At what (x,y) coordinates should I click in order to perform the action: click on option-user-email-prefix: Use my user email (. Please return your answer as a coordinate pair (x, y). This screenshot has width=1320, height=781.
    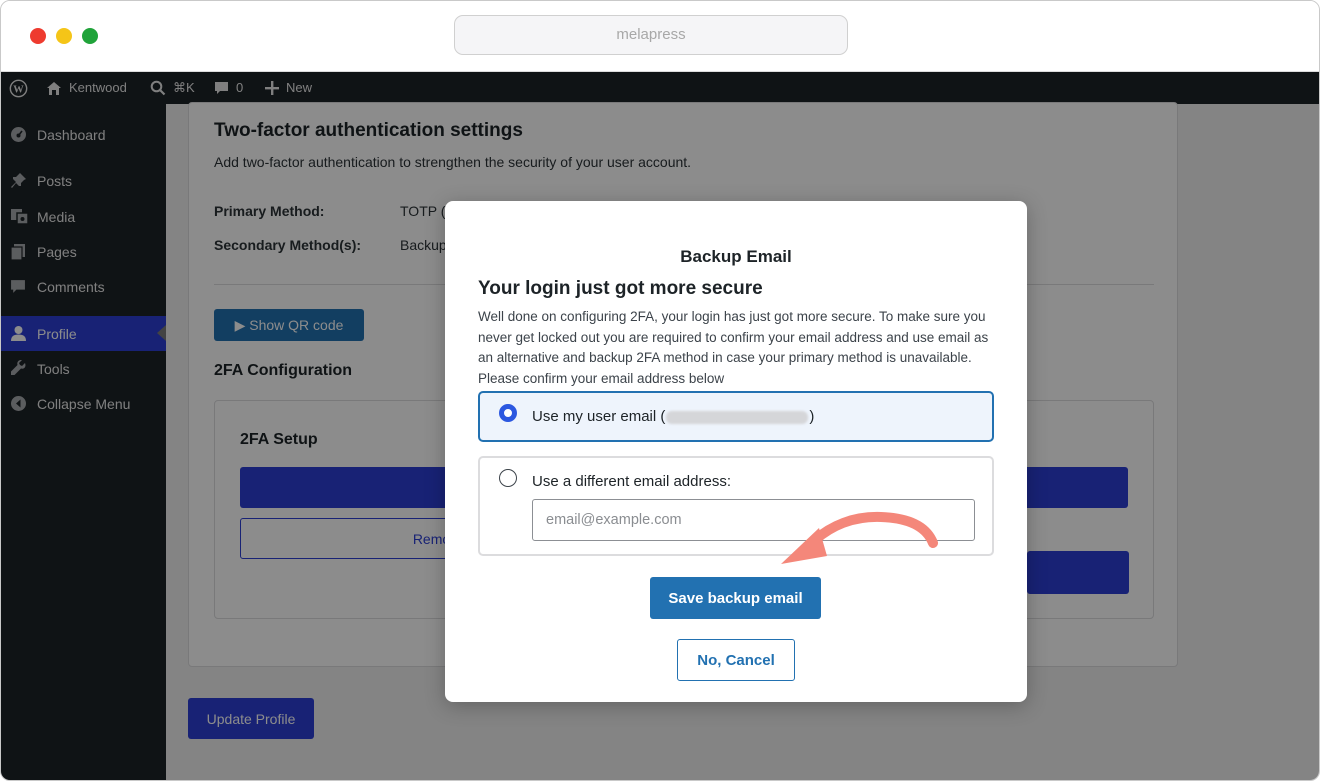
    Looking at the image, I should click on (599, 416).